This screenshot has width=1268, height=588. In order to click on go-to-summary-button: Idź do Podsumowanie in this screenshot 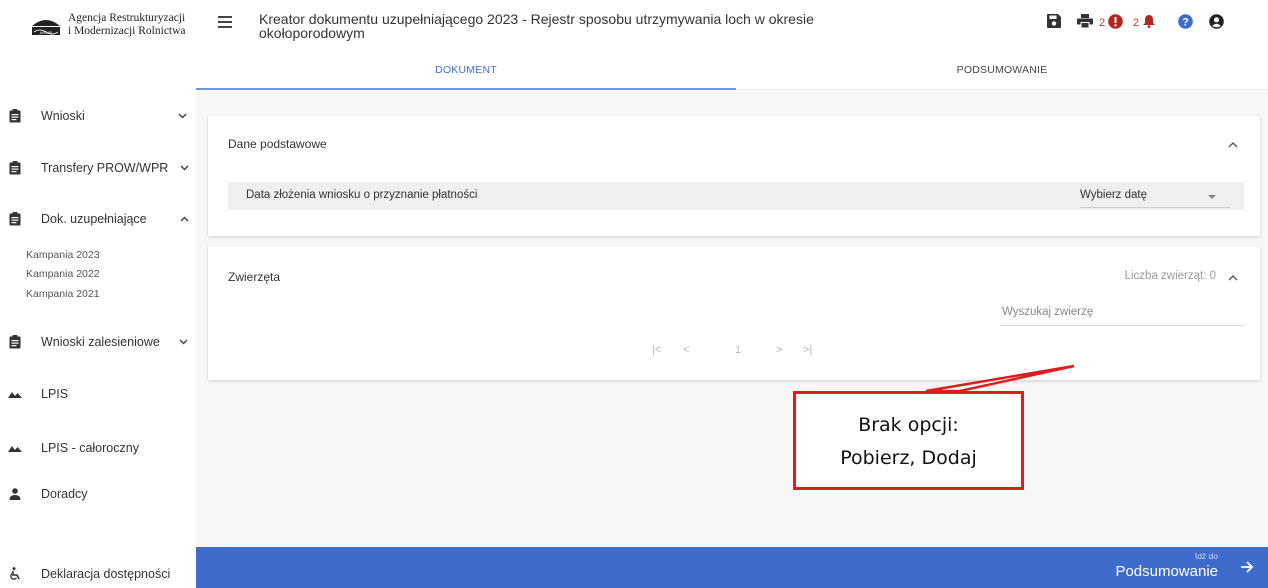, I will do `click(1188, 567)`.